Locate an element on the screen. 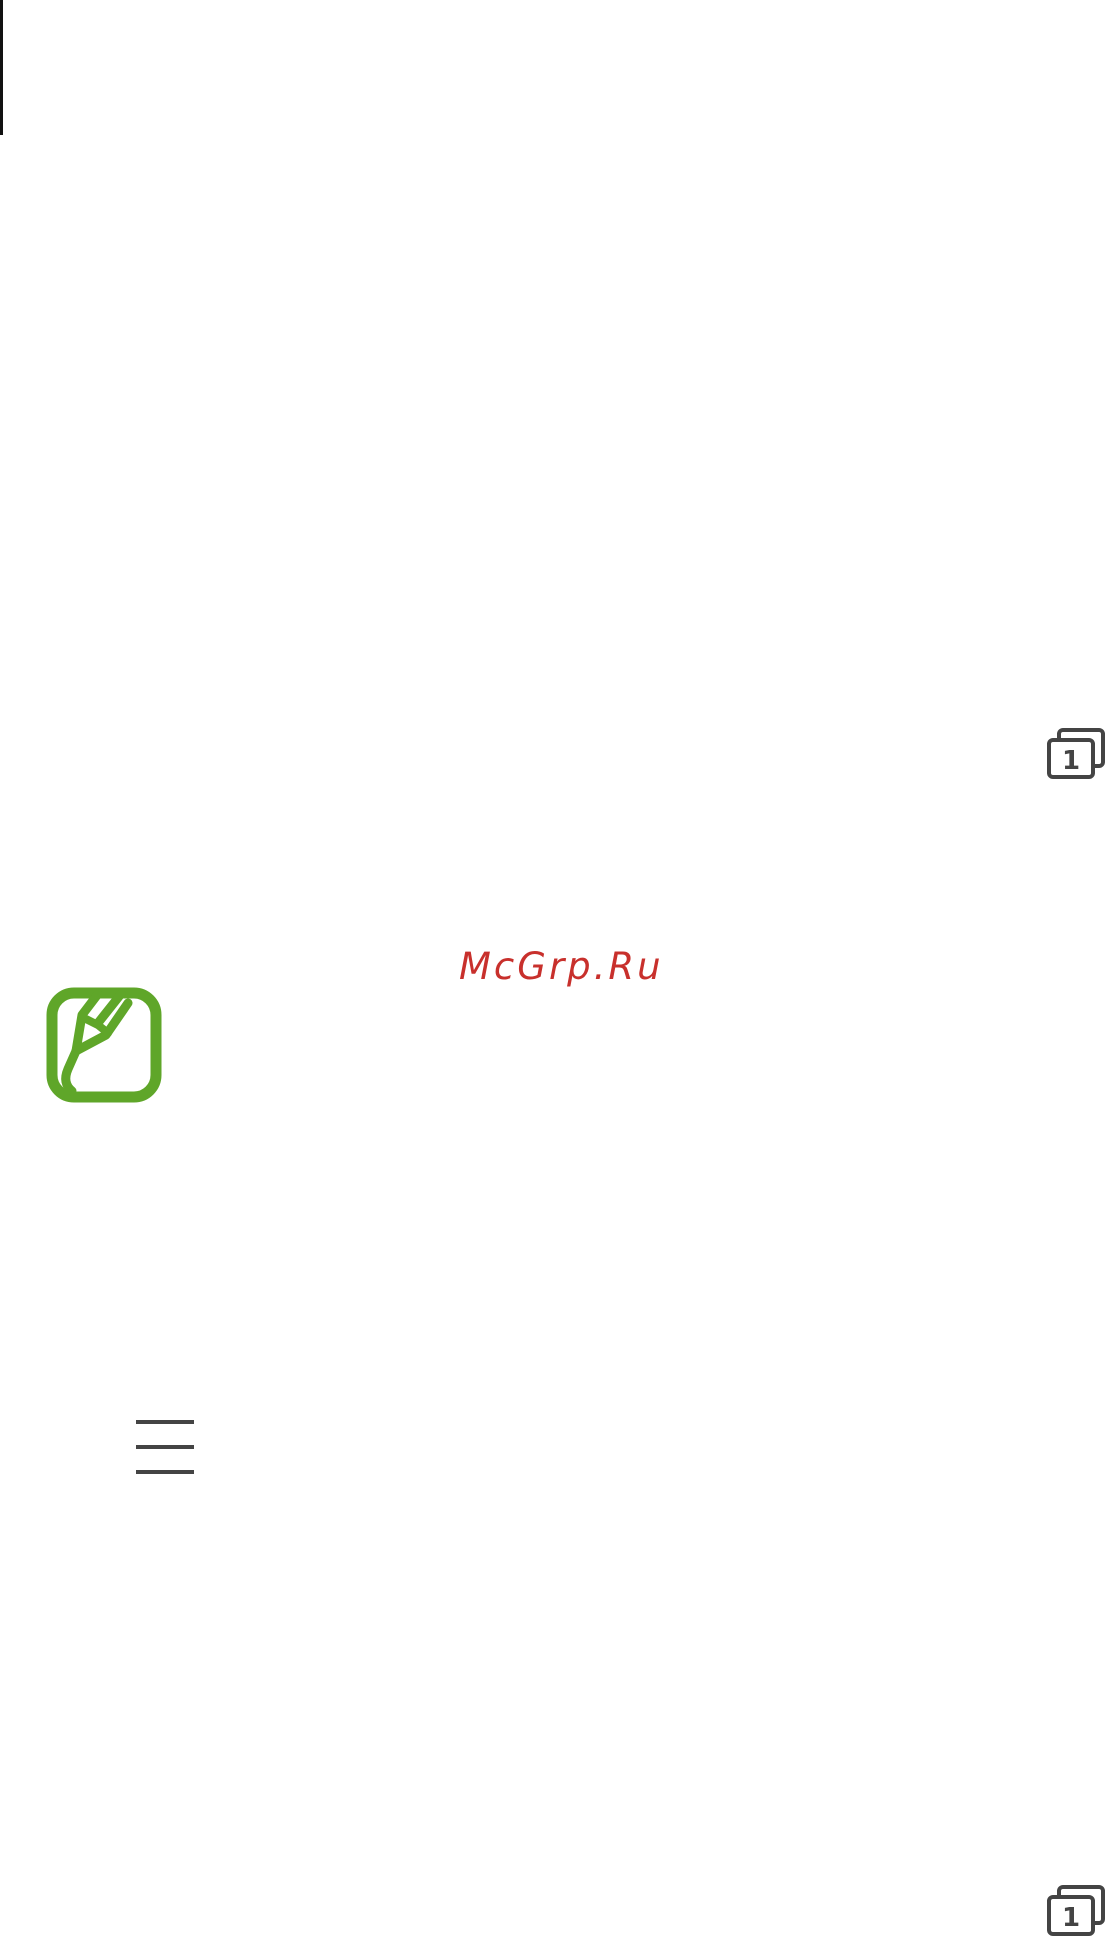 The height and width of the screenshot is (1938, 1109). hamburger-menu-icon is located at coordinates (165, 1447).